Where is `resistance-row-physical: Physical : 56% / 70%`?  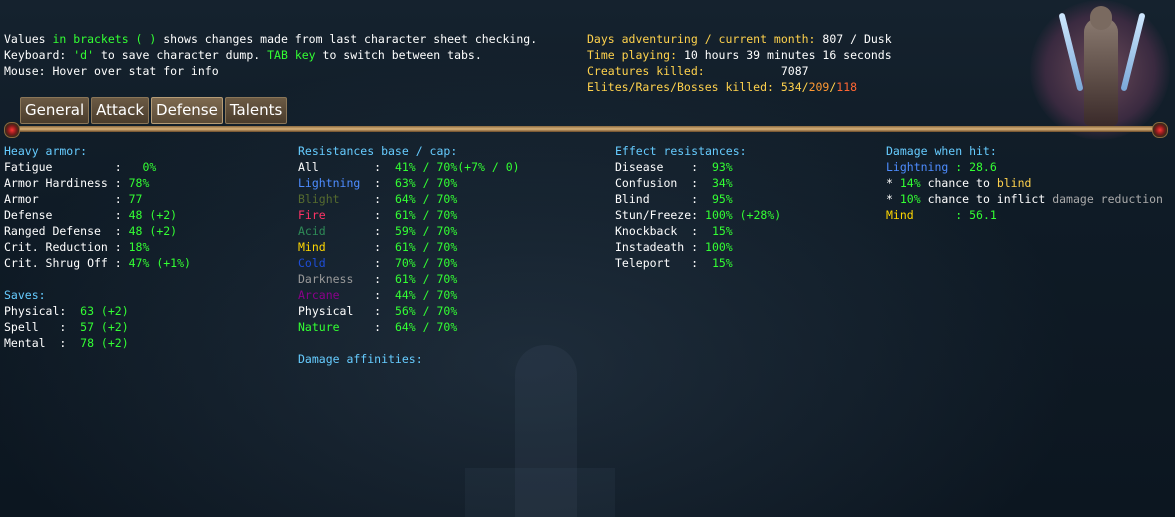
resistance-row-physical: Physical : 56% / 70% is located at coordinates (377, 311).